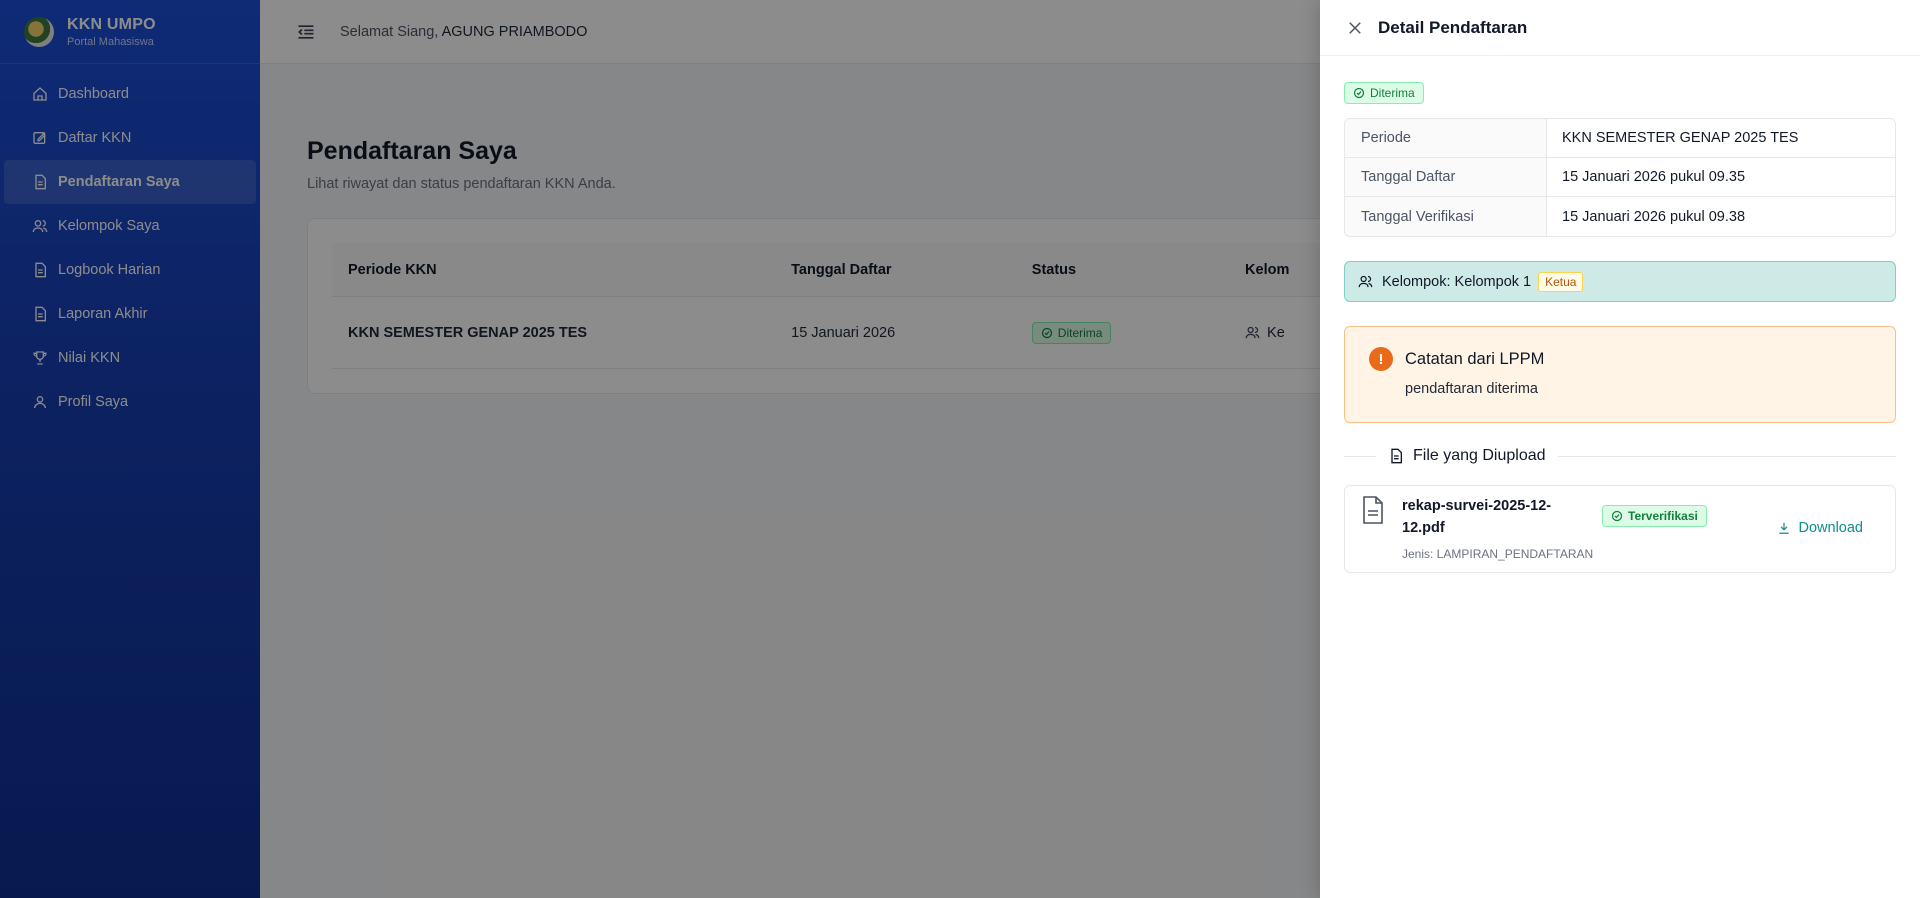  Describe the element at coordinates (1663, 516) in the screenshot. I see `verified-label: Terverifikasi` at that location.